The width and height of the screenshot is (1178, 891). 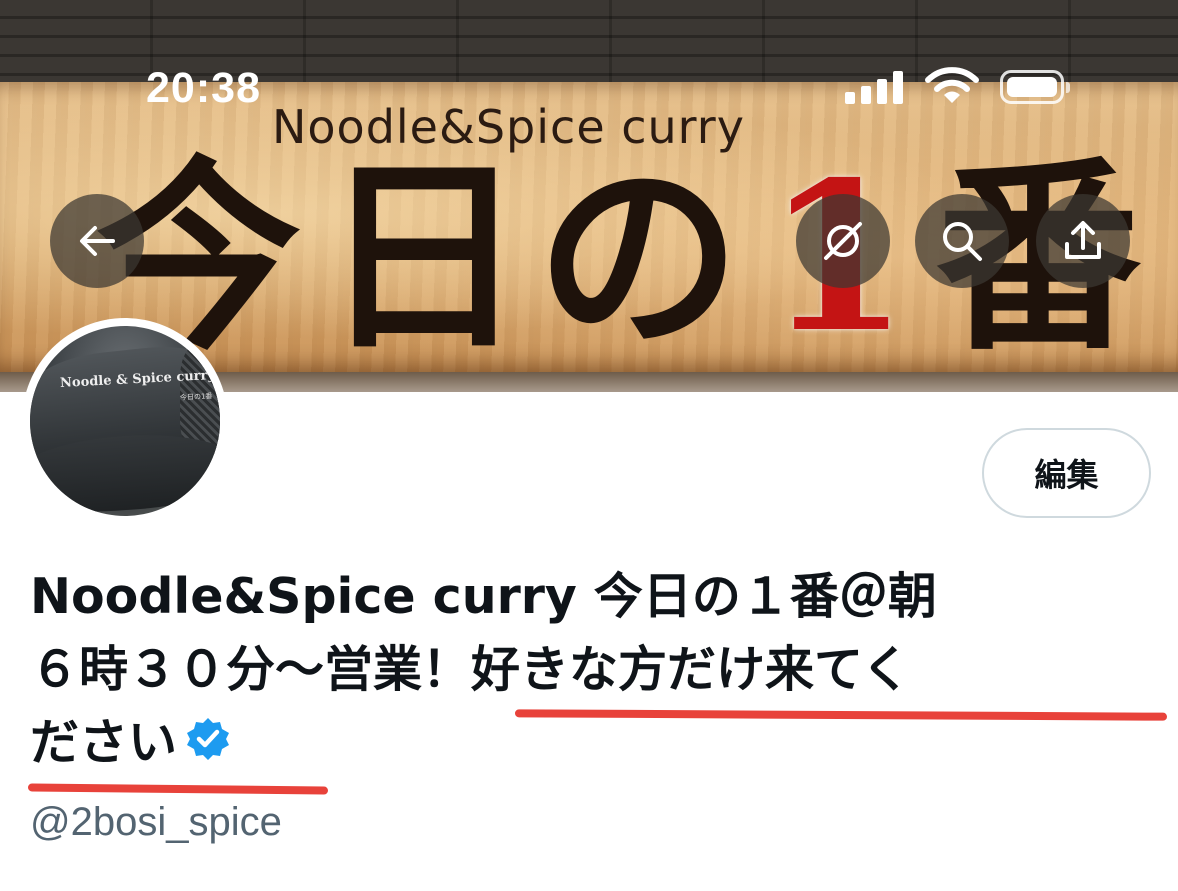 What do you see at coordinates (875, 87) in the screenshot?
I see `cellular-signal-icon` at bounding box center [875, 87].